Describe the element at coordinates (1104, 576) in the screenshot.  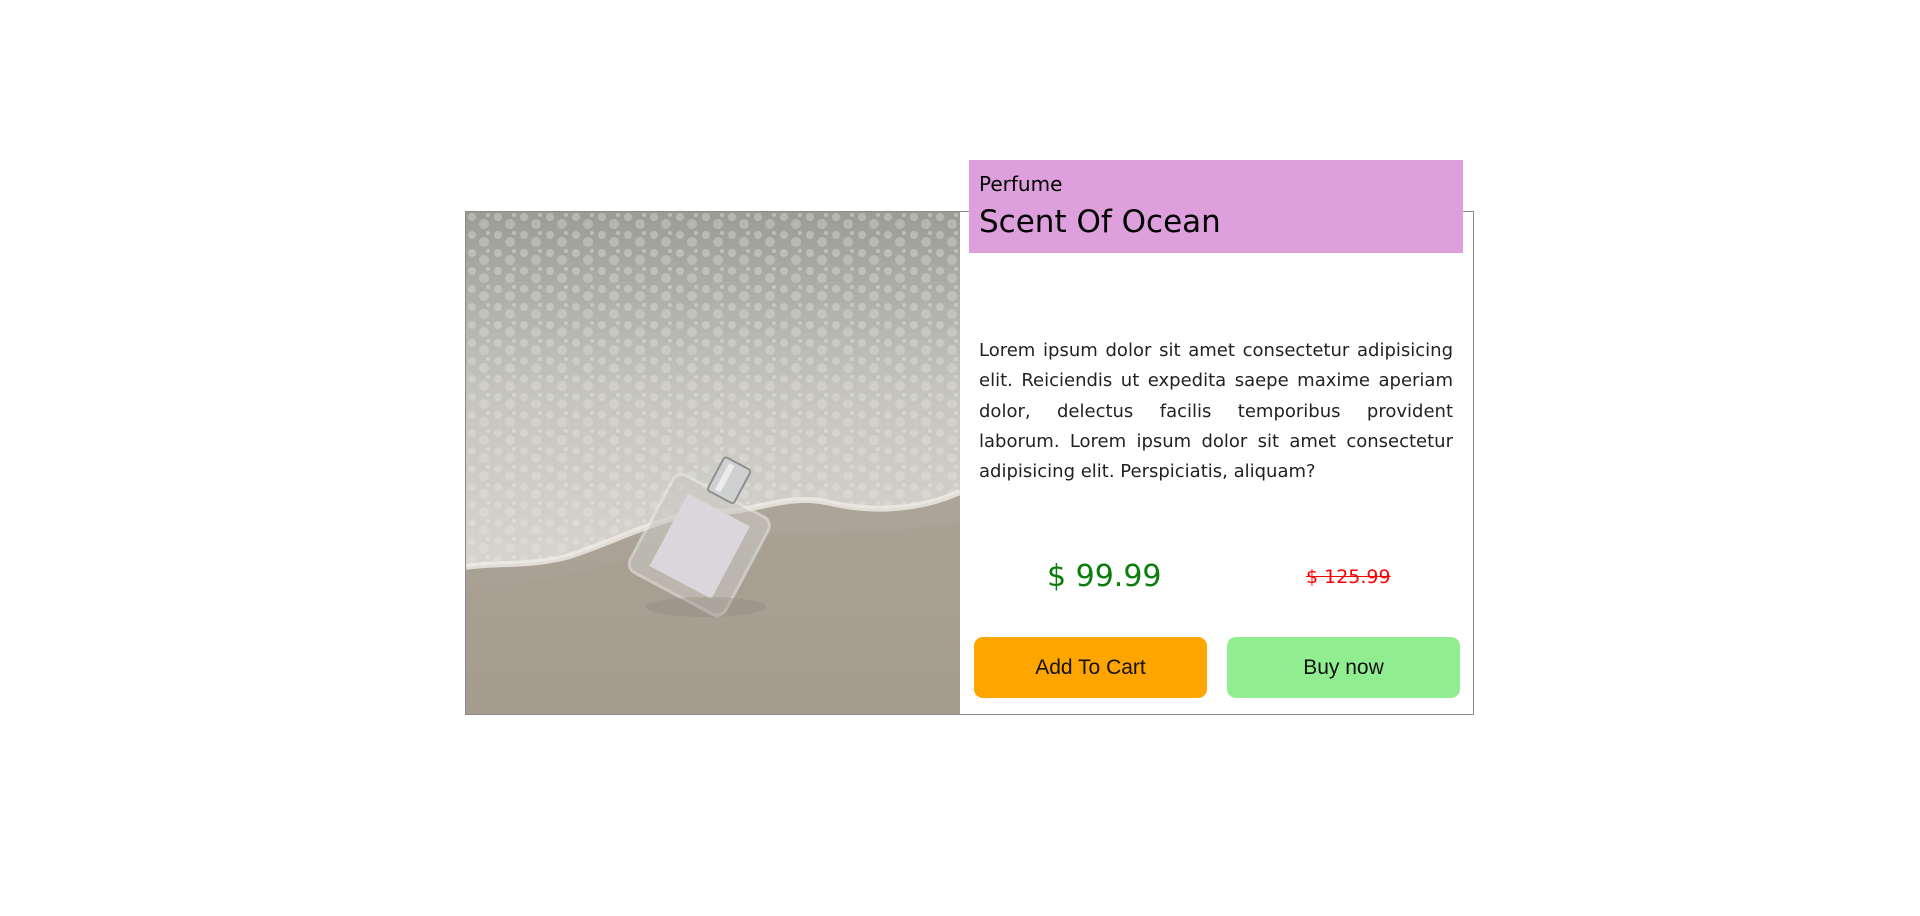
I see `current-price: $ 99.99` at that location.